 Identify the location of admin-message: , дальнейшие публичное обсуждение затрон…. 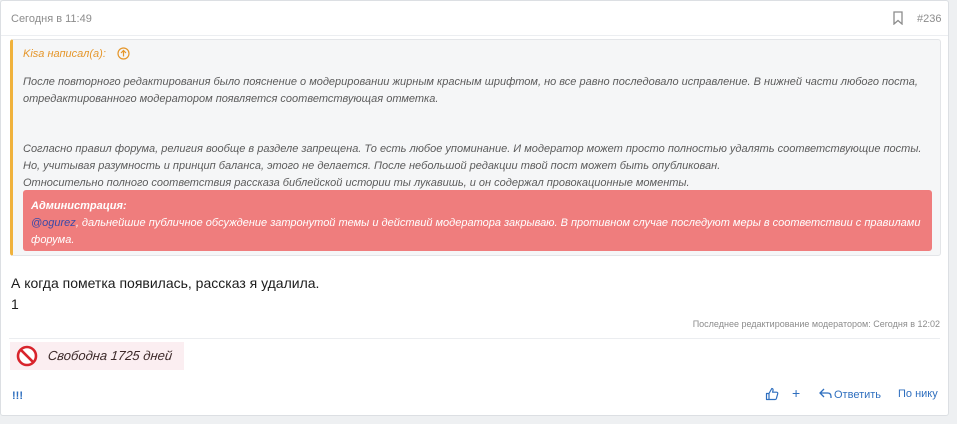
(476, 231).